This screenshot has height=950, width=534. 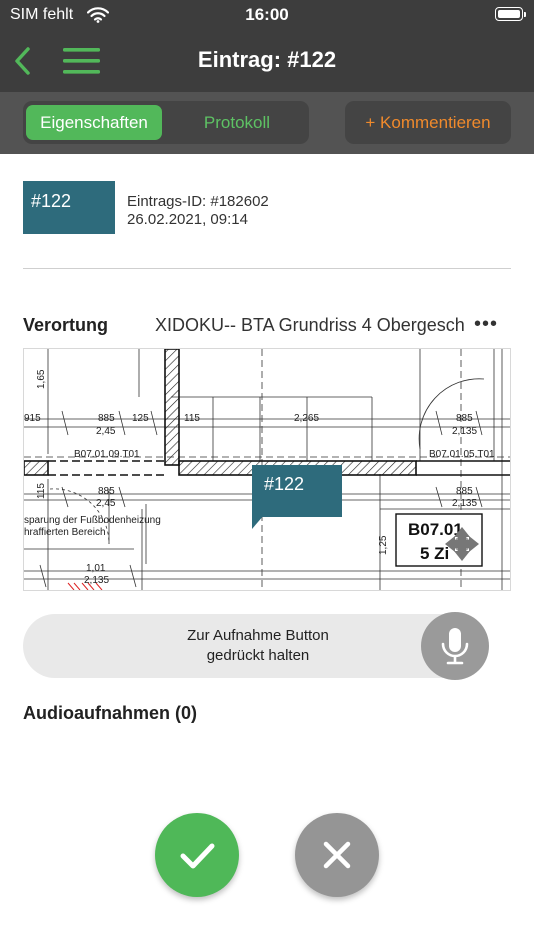 I want to click on plan-note: hraffierten Bereich, so click(x=65, y=532).